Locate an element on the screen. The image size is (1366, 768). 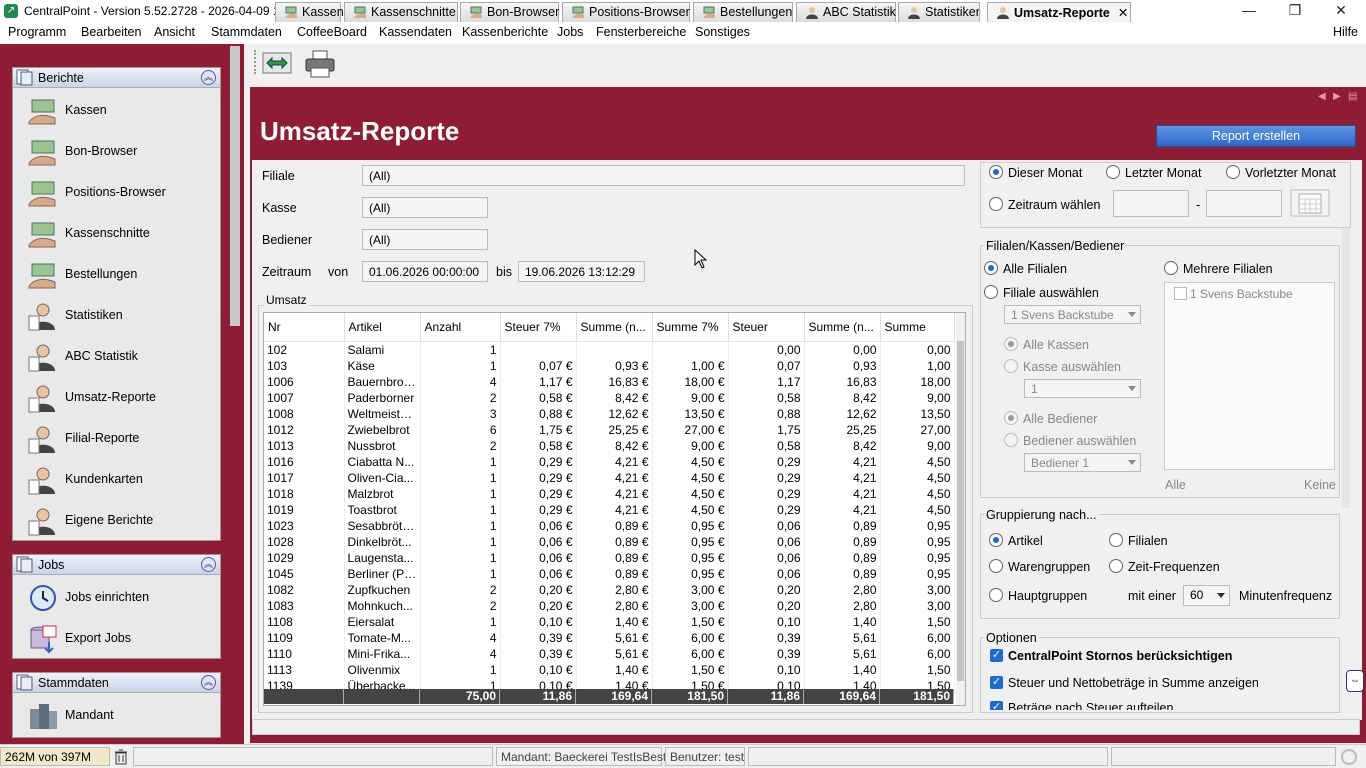
column-header: Steuer 7% is located at coordinates (538, 327).